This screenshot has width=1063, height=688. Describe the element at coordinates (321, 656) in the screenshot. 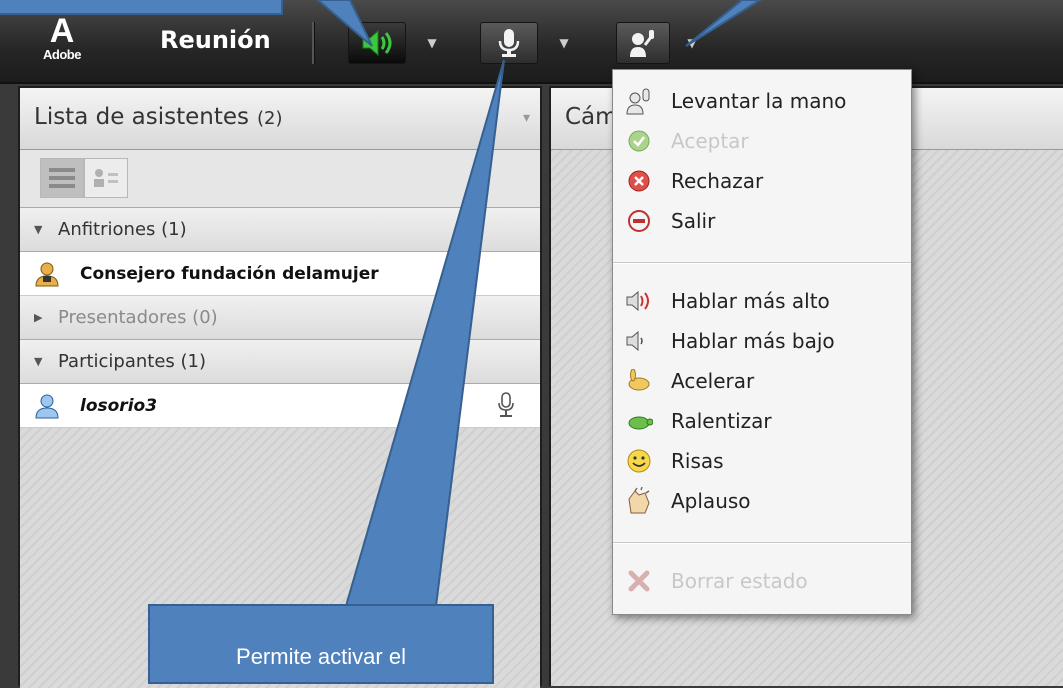

I see `callout-text: Permite activar el` at that location.